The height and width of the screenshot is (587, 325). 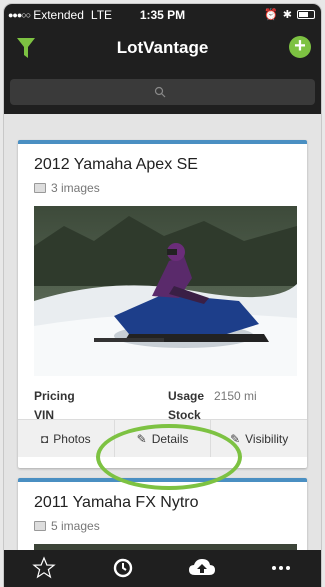 What do you see at coordinates (271, 15) in the screenshot?
I see `alarm-icon: ⏰` at bounding box center [271, 15].